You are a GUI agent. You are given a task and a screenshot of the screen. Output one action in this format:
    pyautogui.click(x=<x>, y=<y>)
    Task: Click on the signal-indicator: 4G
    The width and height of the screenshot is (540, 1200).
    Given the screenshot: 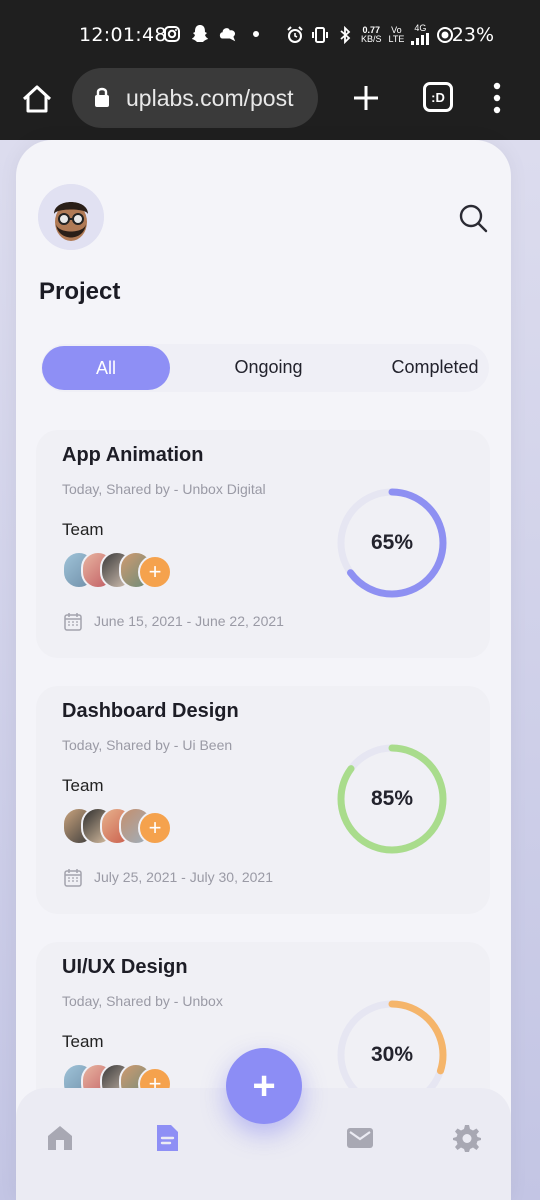 What is the action you would take?
    pyautogui.click(x=420, y=34)
    